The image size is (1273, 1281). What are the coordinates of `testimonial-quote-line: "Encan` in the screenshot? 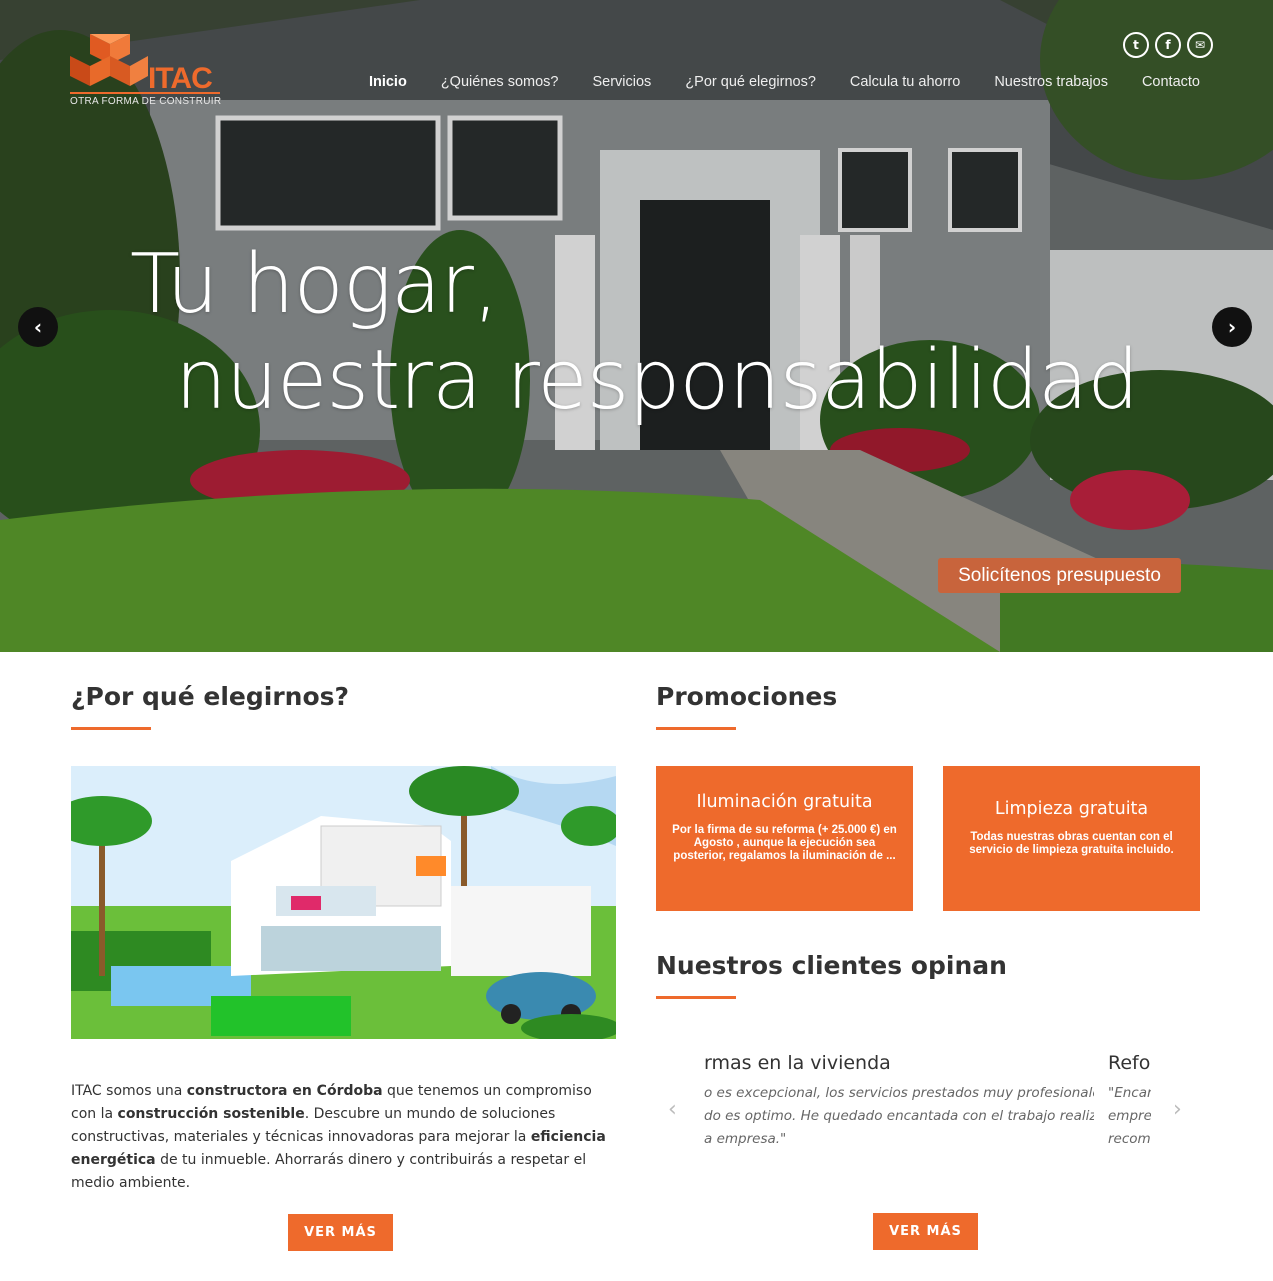 It's located at (1129, 1093).